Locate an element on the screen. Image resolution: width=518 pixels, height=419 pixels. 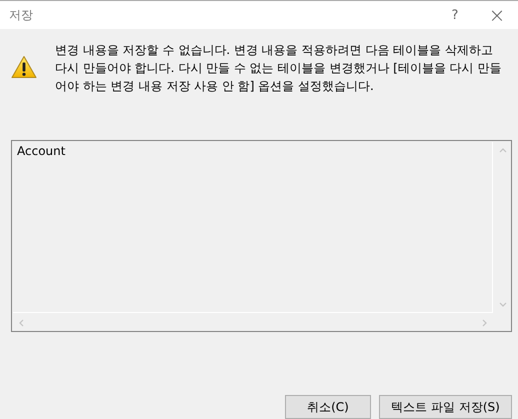
scroll-left-icon is located at coordinates (21, 322).